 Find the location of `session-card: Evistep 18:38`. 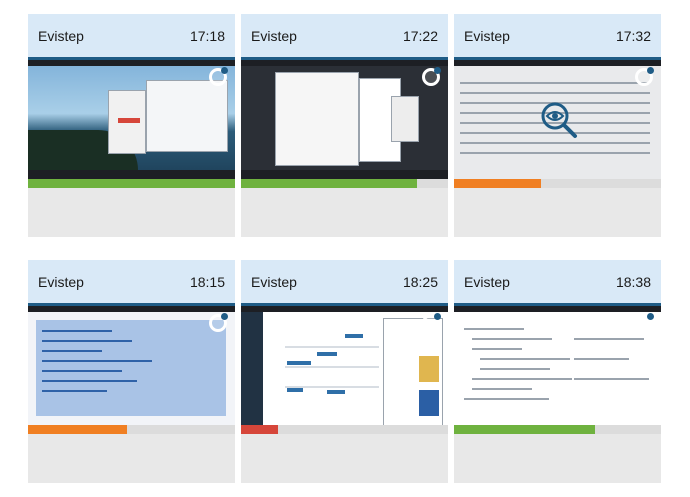

session-card: Evistep 18:38 is located at coordinates (557, 371).